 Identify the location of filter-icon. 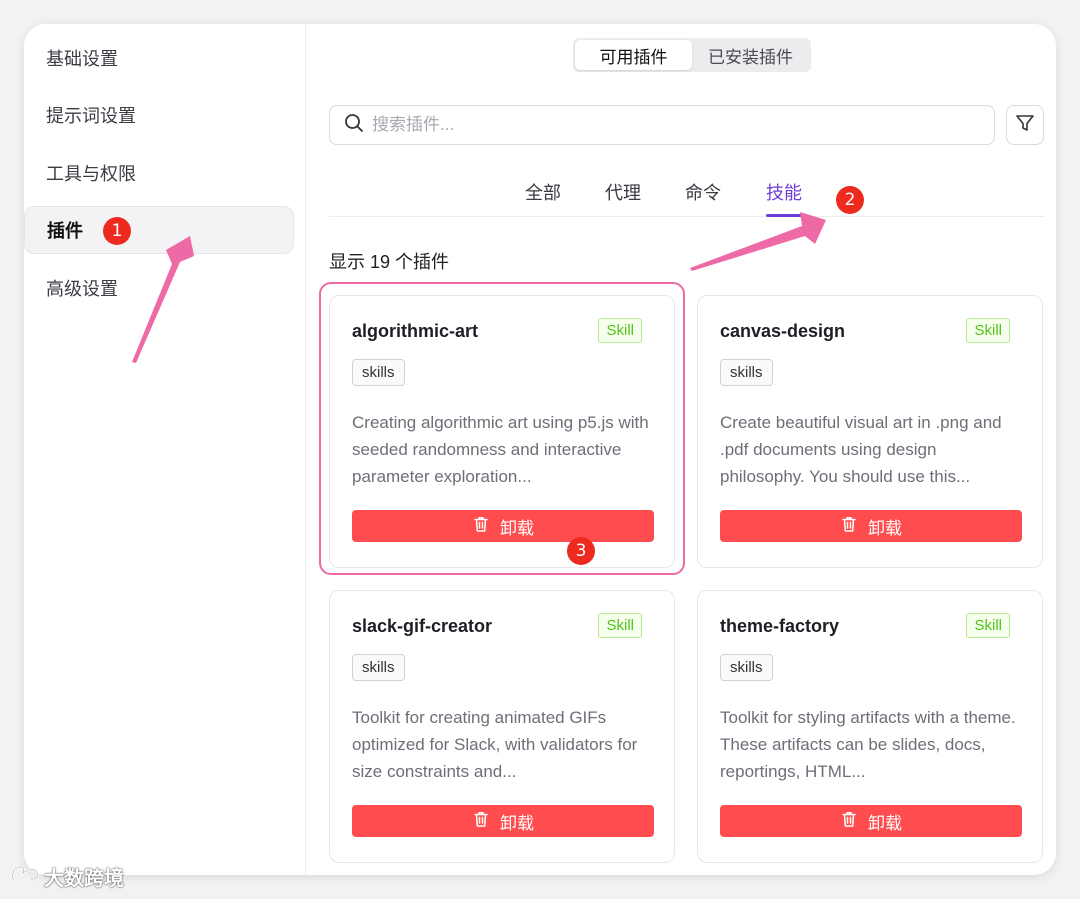
(1025, 125).